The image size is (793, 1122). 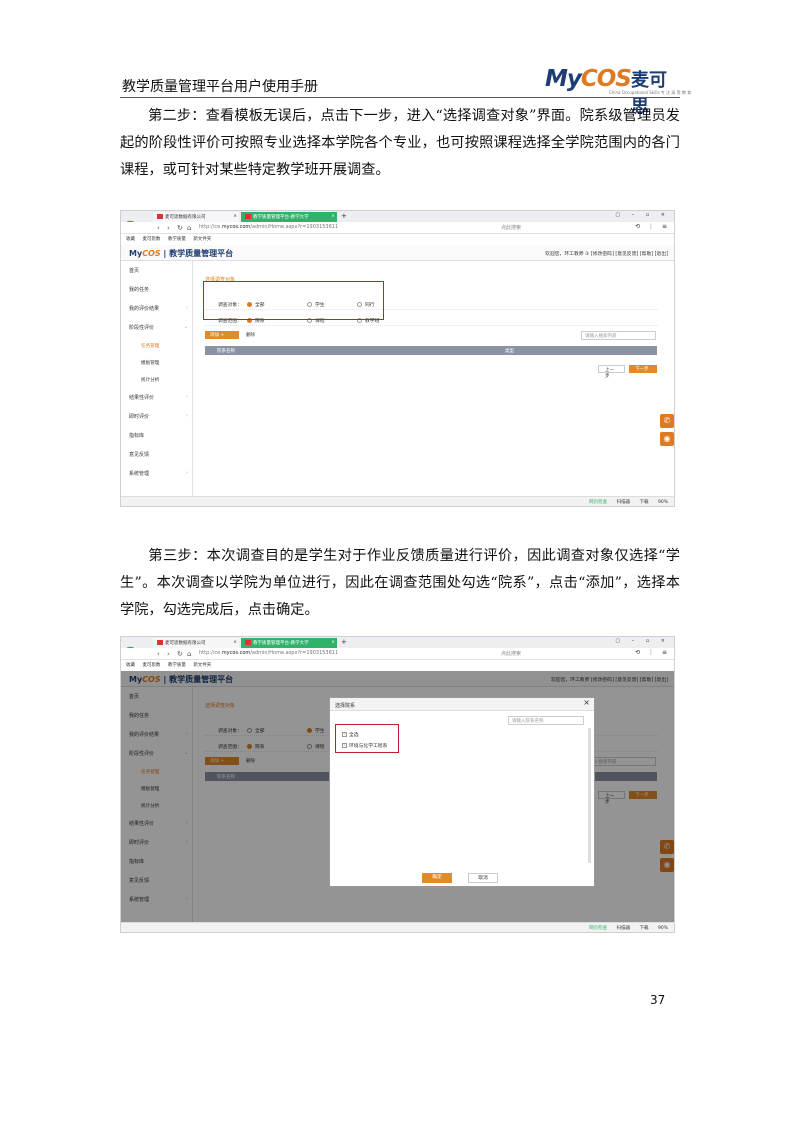 What do you see at coordinates (606, 253) in the screenshot?
I see `header-links: 欢迎您，环工教师 ① [修改密码] [意见反馈] [帮助] [退出]` at bounding box center [606, 253].